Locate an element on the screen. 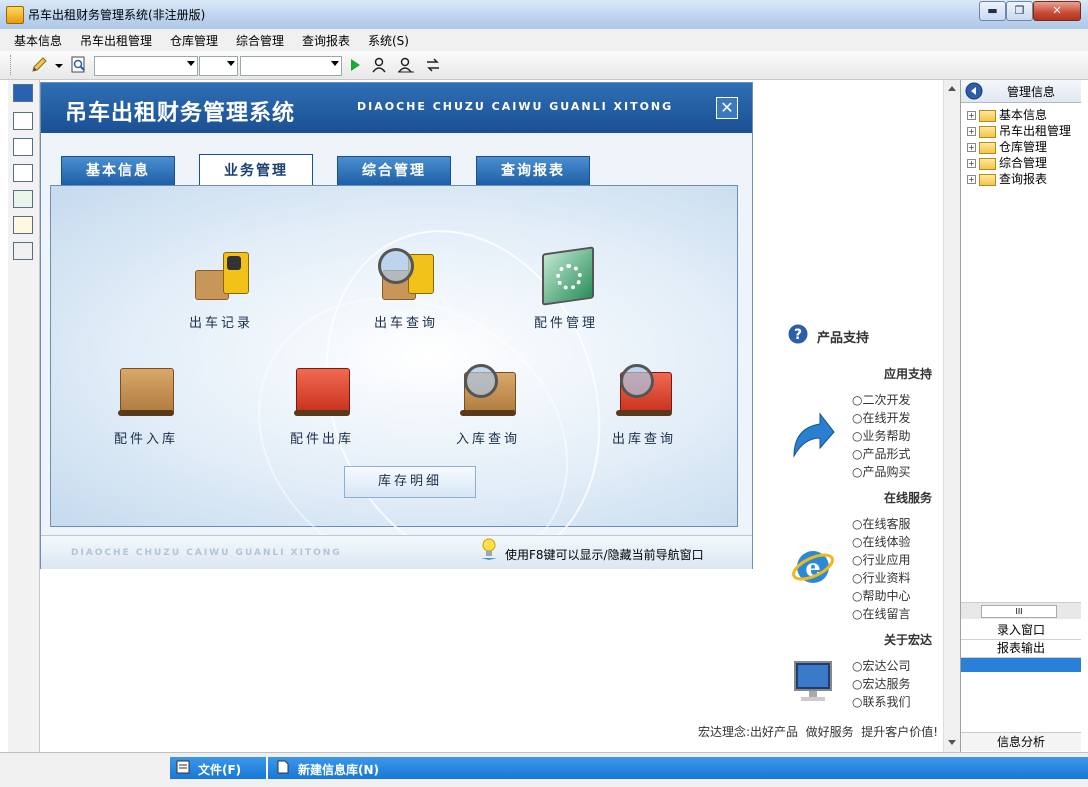 The width and height of the screenshot is (1088, 787). window-title: 吊车出租财务管理系统(非注册版) is located at coordinates (117, 15).